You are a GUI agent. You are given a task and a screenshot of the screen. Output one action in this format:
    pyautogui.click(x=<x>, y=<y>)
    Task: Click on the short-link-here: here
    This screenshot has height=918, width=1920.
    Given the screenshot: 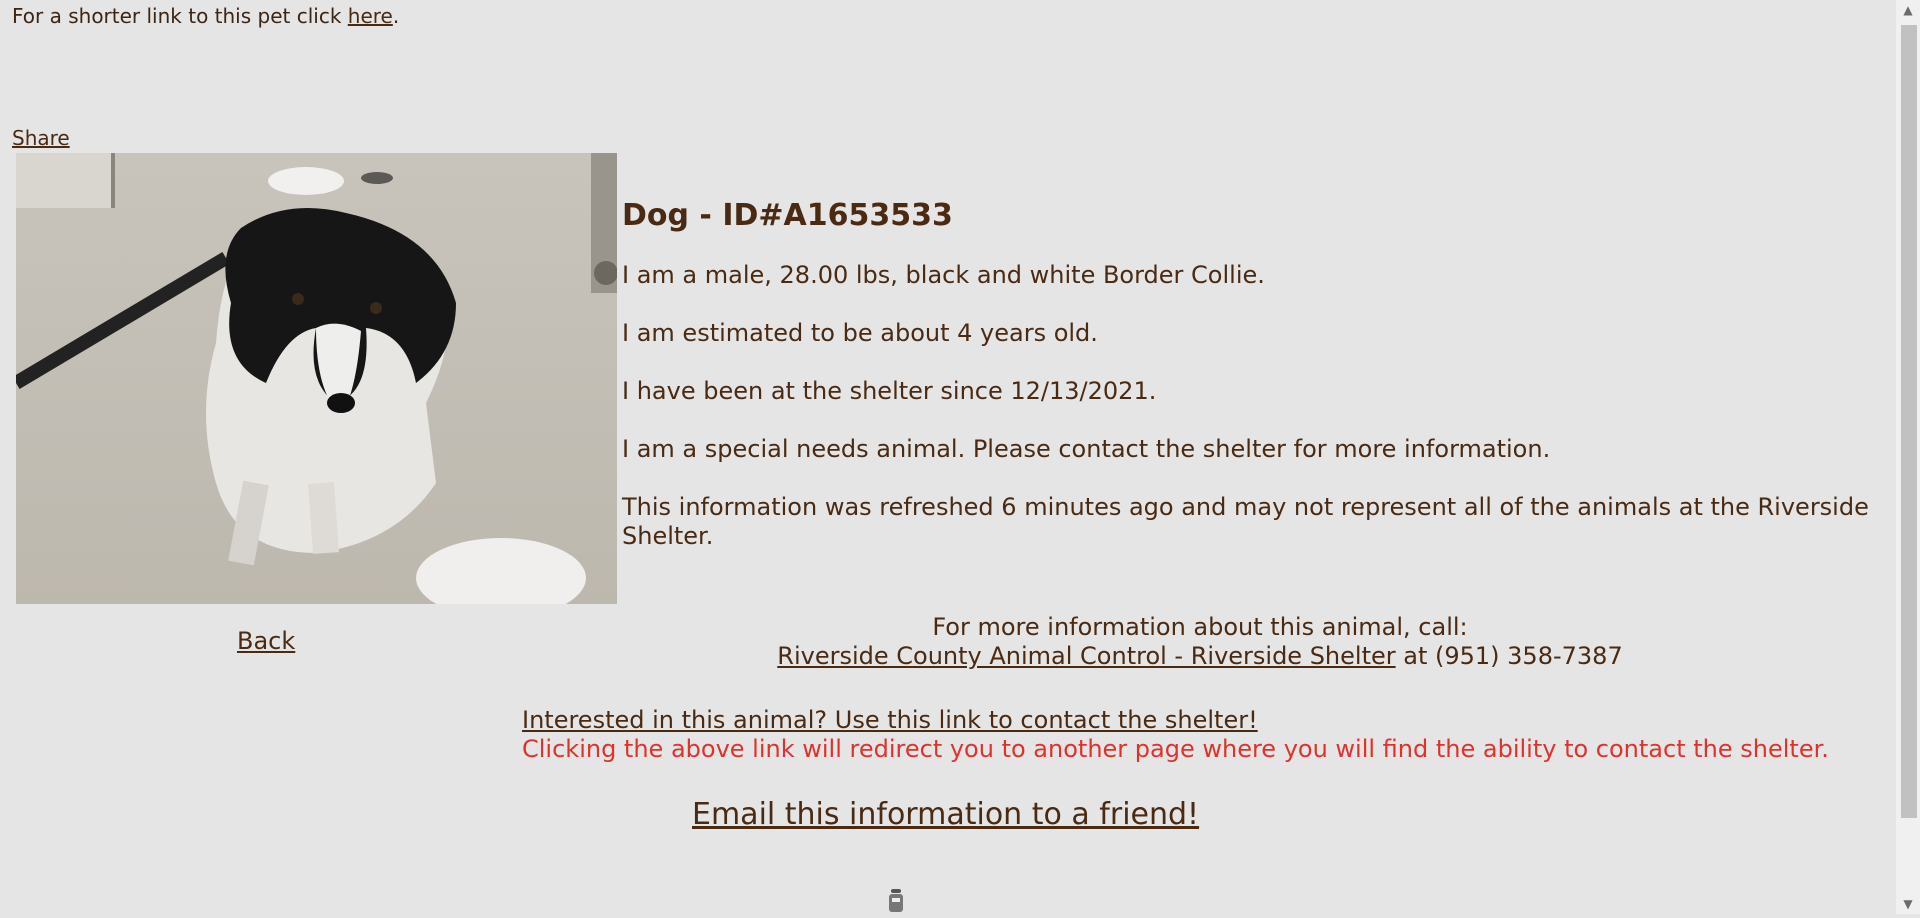 What is the action you would take?
    pyautogui.click(x=370, y=16)
    